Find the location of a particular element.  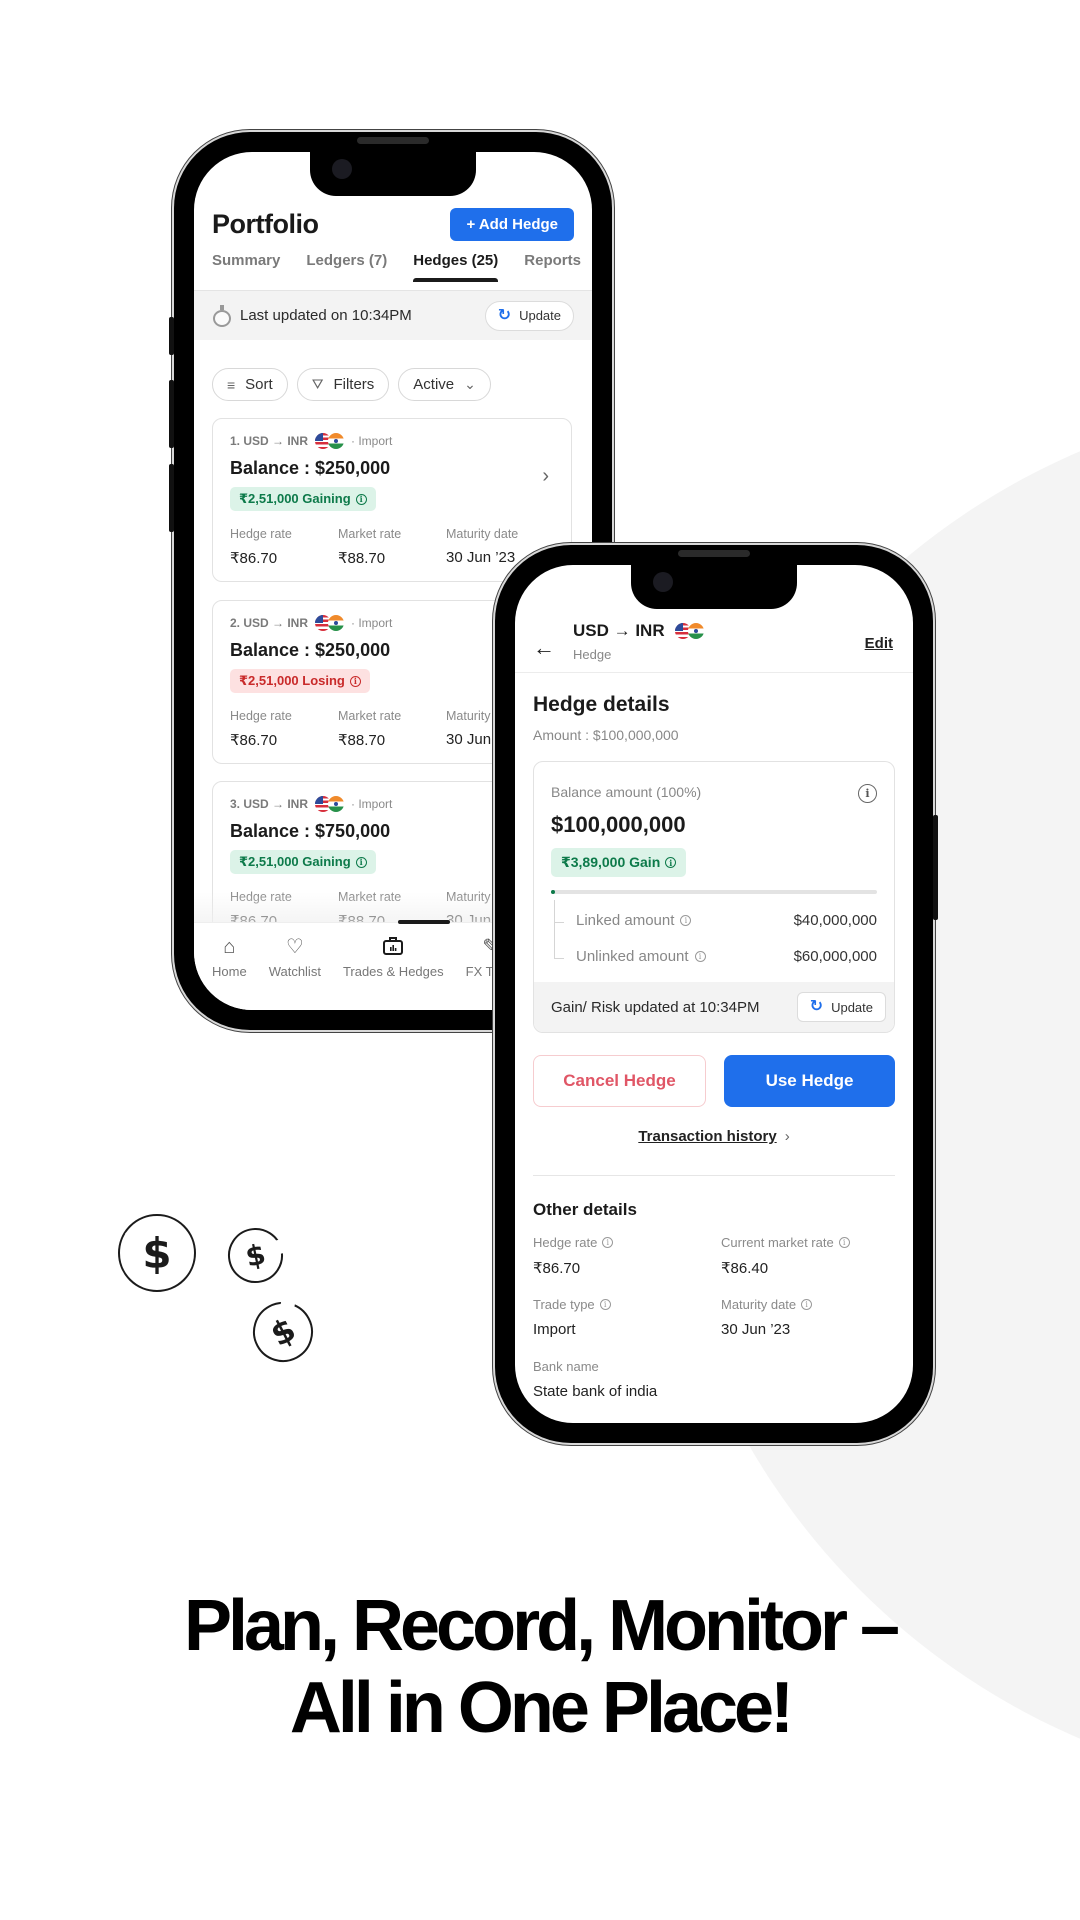

hedge-basis-field: Hedge basisi is located at coordinates (577, 1422).